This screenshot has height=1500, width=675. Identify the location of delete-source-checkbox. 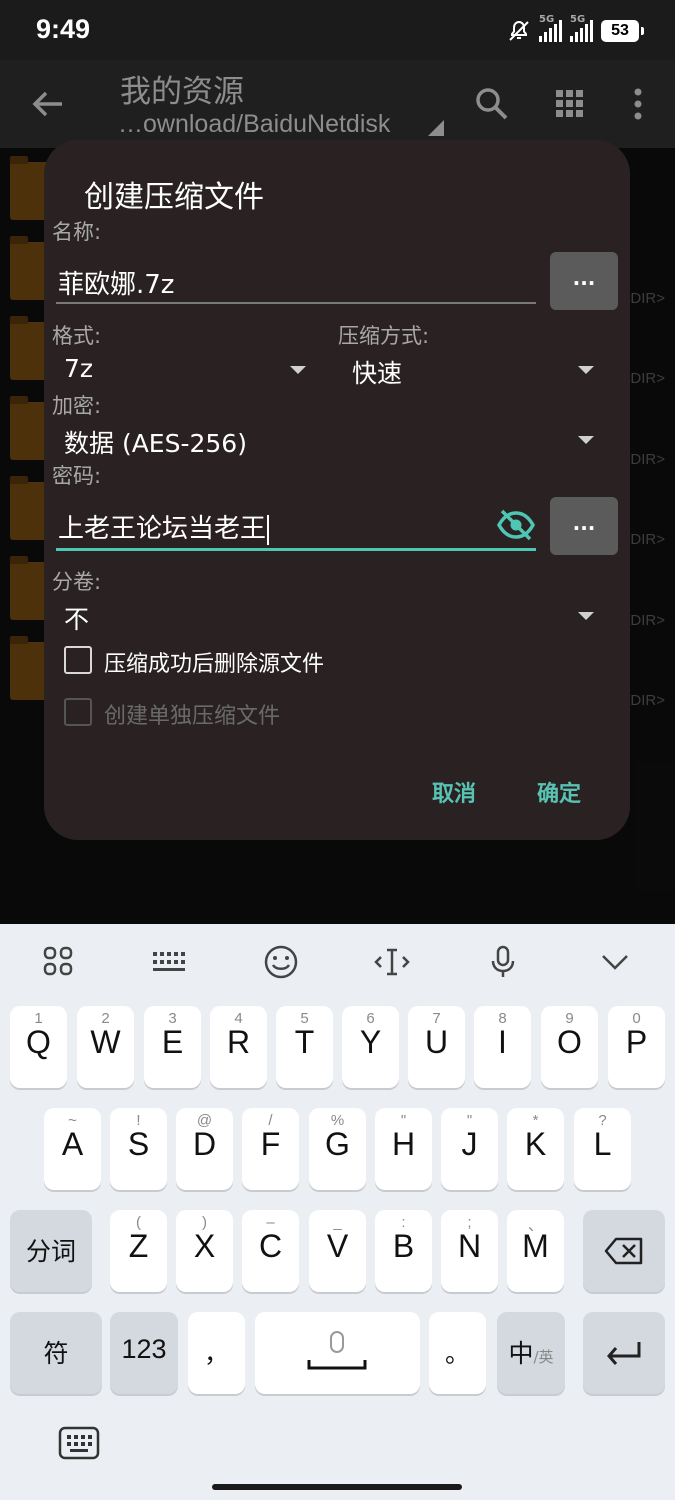
(78, 660).